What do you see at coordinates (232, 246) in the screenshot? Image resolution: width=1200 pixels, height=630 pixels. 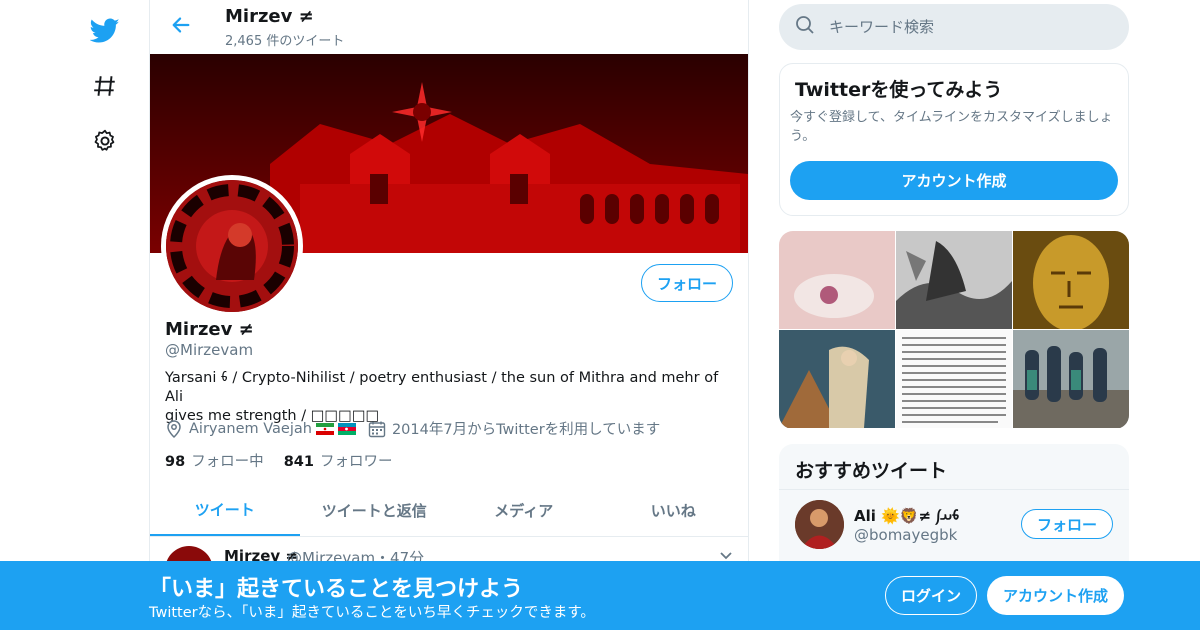 I see `profile-avatar` at bounding box center [232, 246].